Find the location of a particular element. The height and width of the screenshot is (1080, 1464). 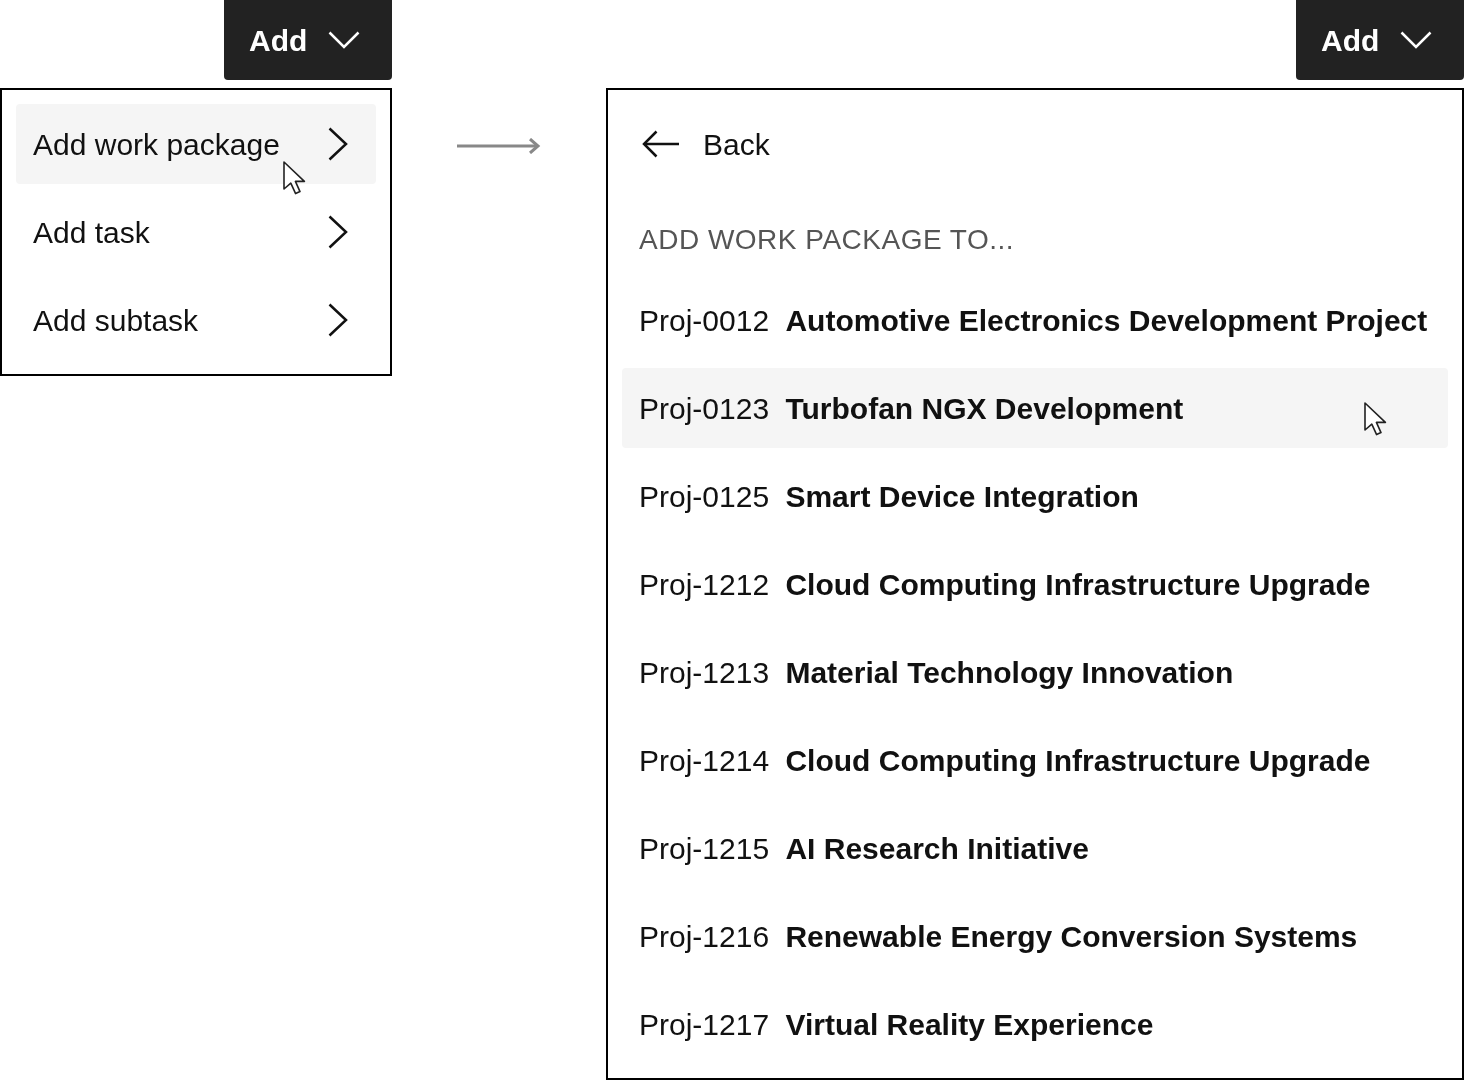

project-item: Proj-1212 Cloud Computing Infrastructure Upgrade is located at coordinates (1035, 584).